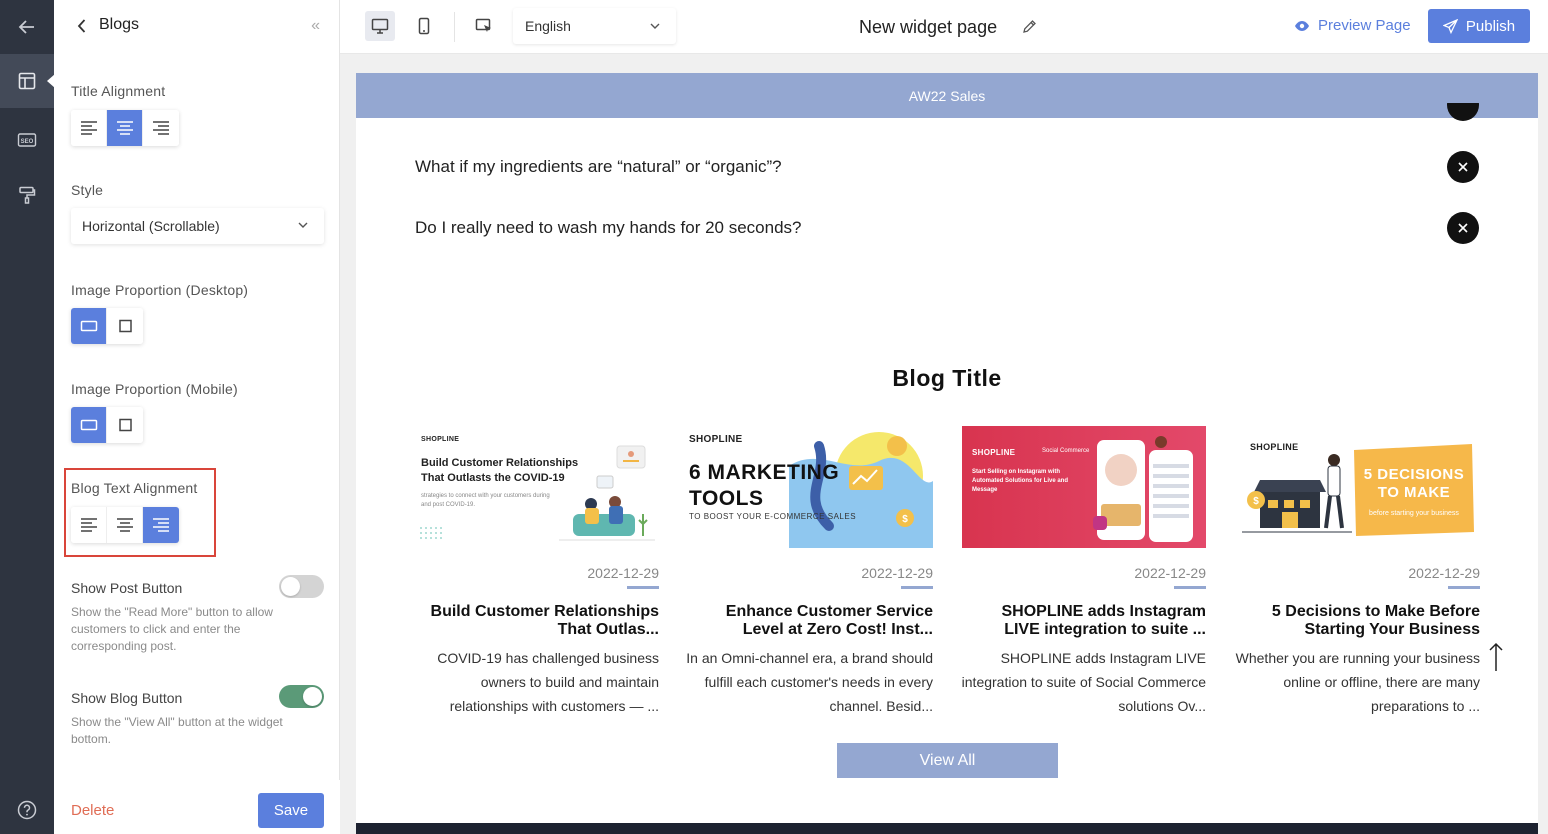  I want to click on seo-rail-button: SEO, so click(27, 140).